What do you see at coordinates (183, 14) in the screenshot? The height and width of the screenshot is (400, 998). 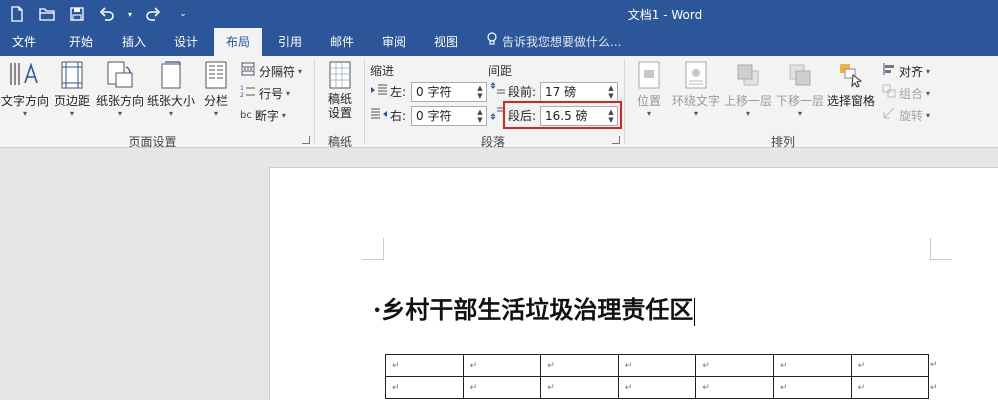 I see `customize-qat-icon: ⌄` at bounding box center [183, 14].